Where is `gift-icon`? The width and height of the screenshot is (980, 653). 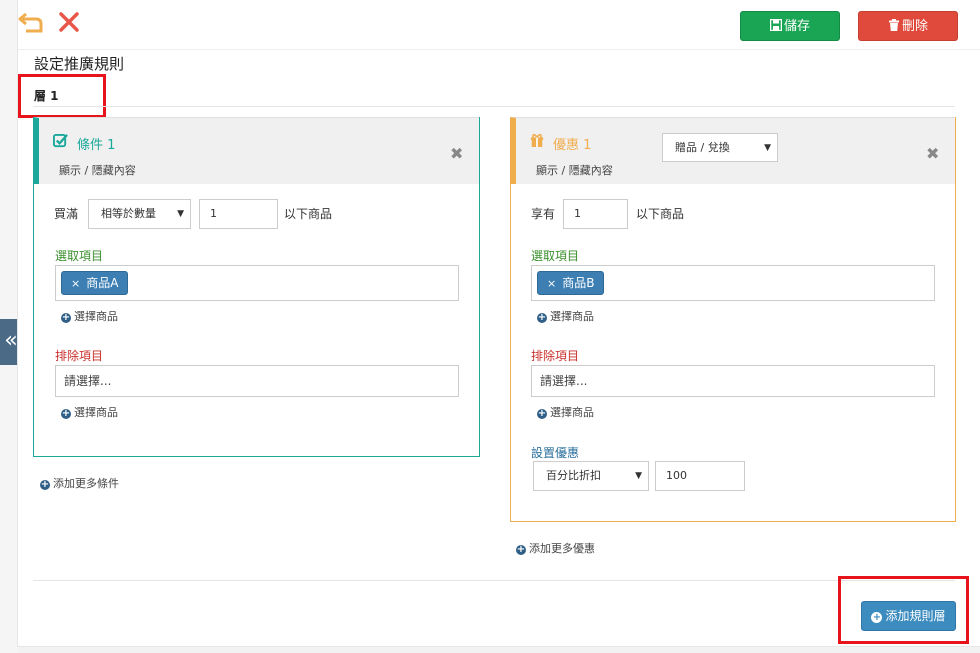 gift-icon is located at coordinates (537, 140).